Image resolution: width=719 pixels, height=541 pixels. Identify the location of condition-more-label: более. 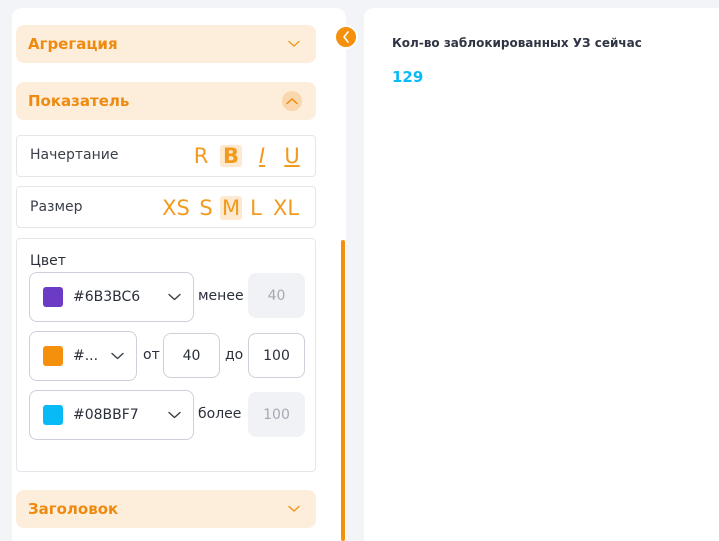
(220, 414).